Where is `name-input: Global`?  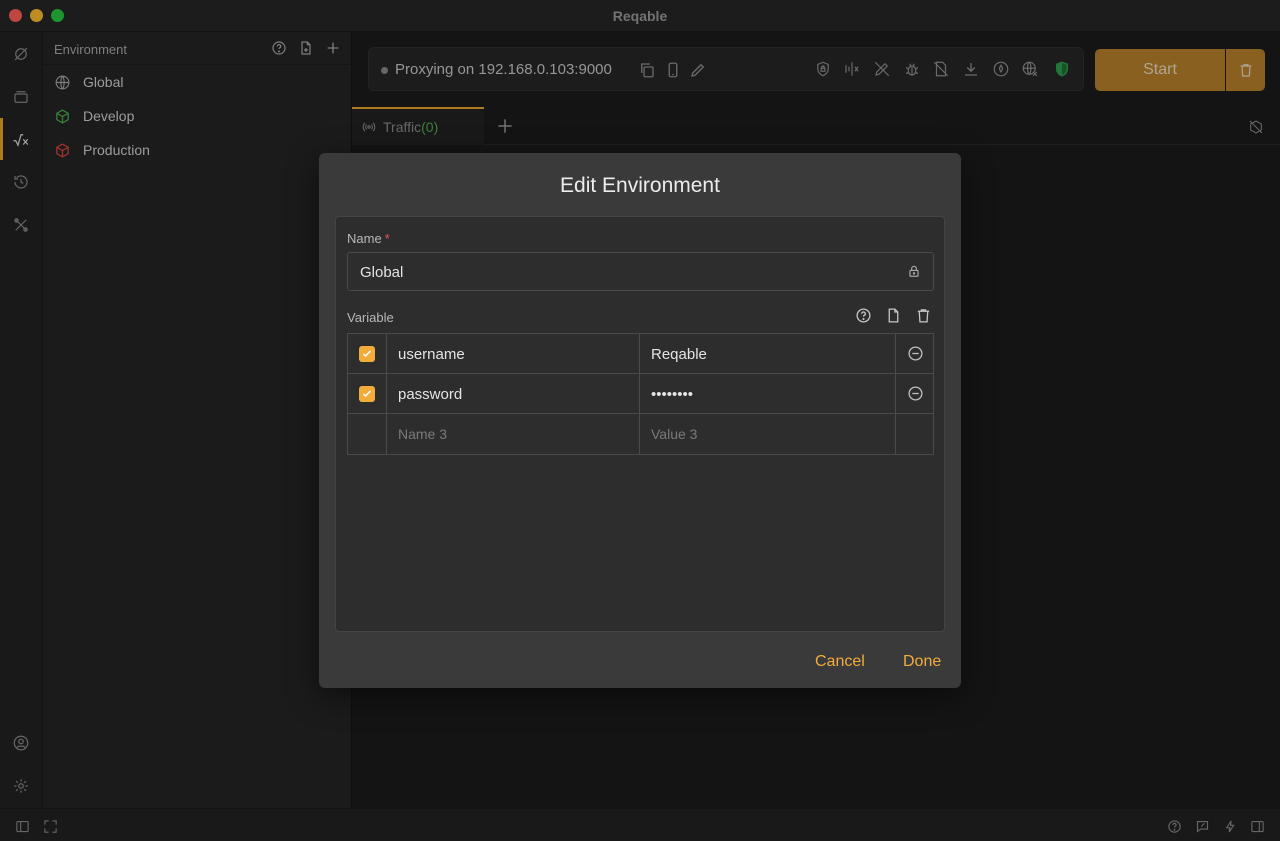 name-input: Global is located at coordinates (640, 271).